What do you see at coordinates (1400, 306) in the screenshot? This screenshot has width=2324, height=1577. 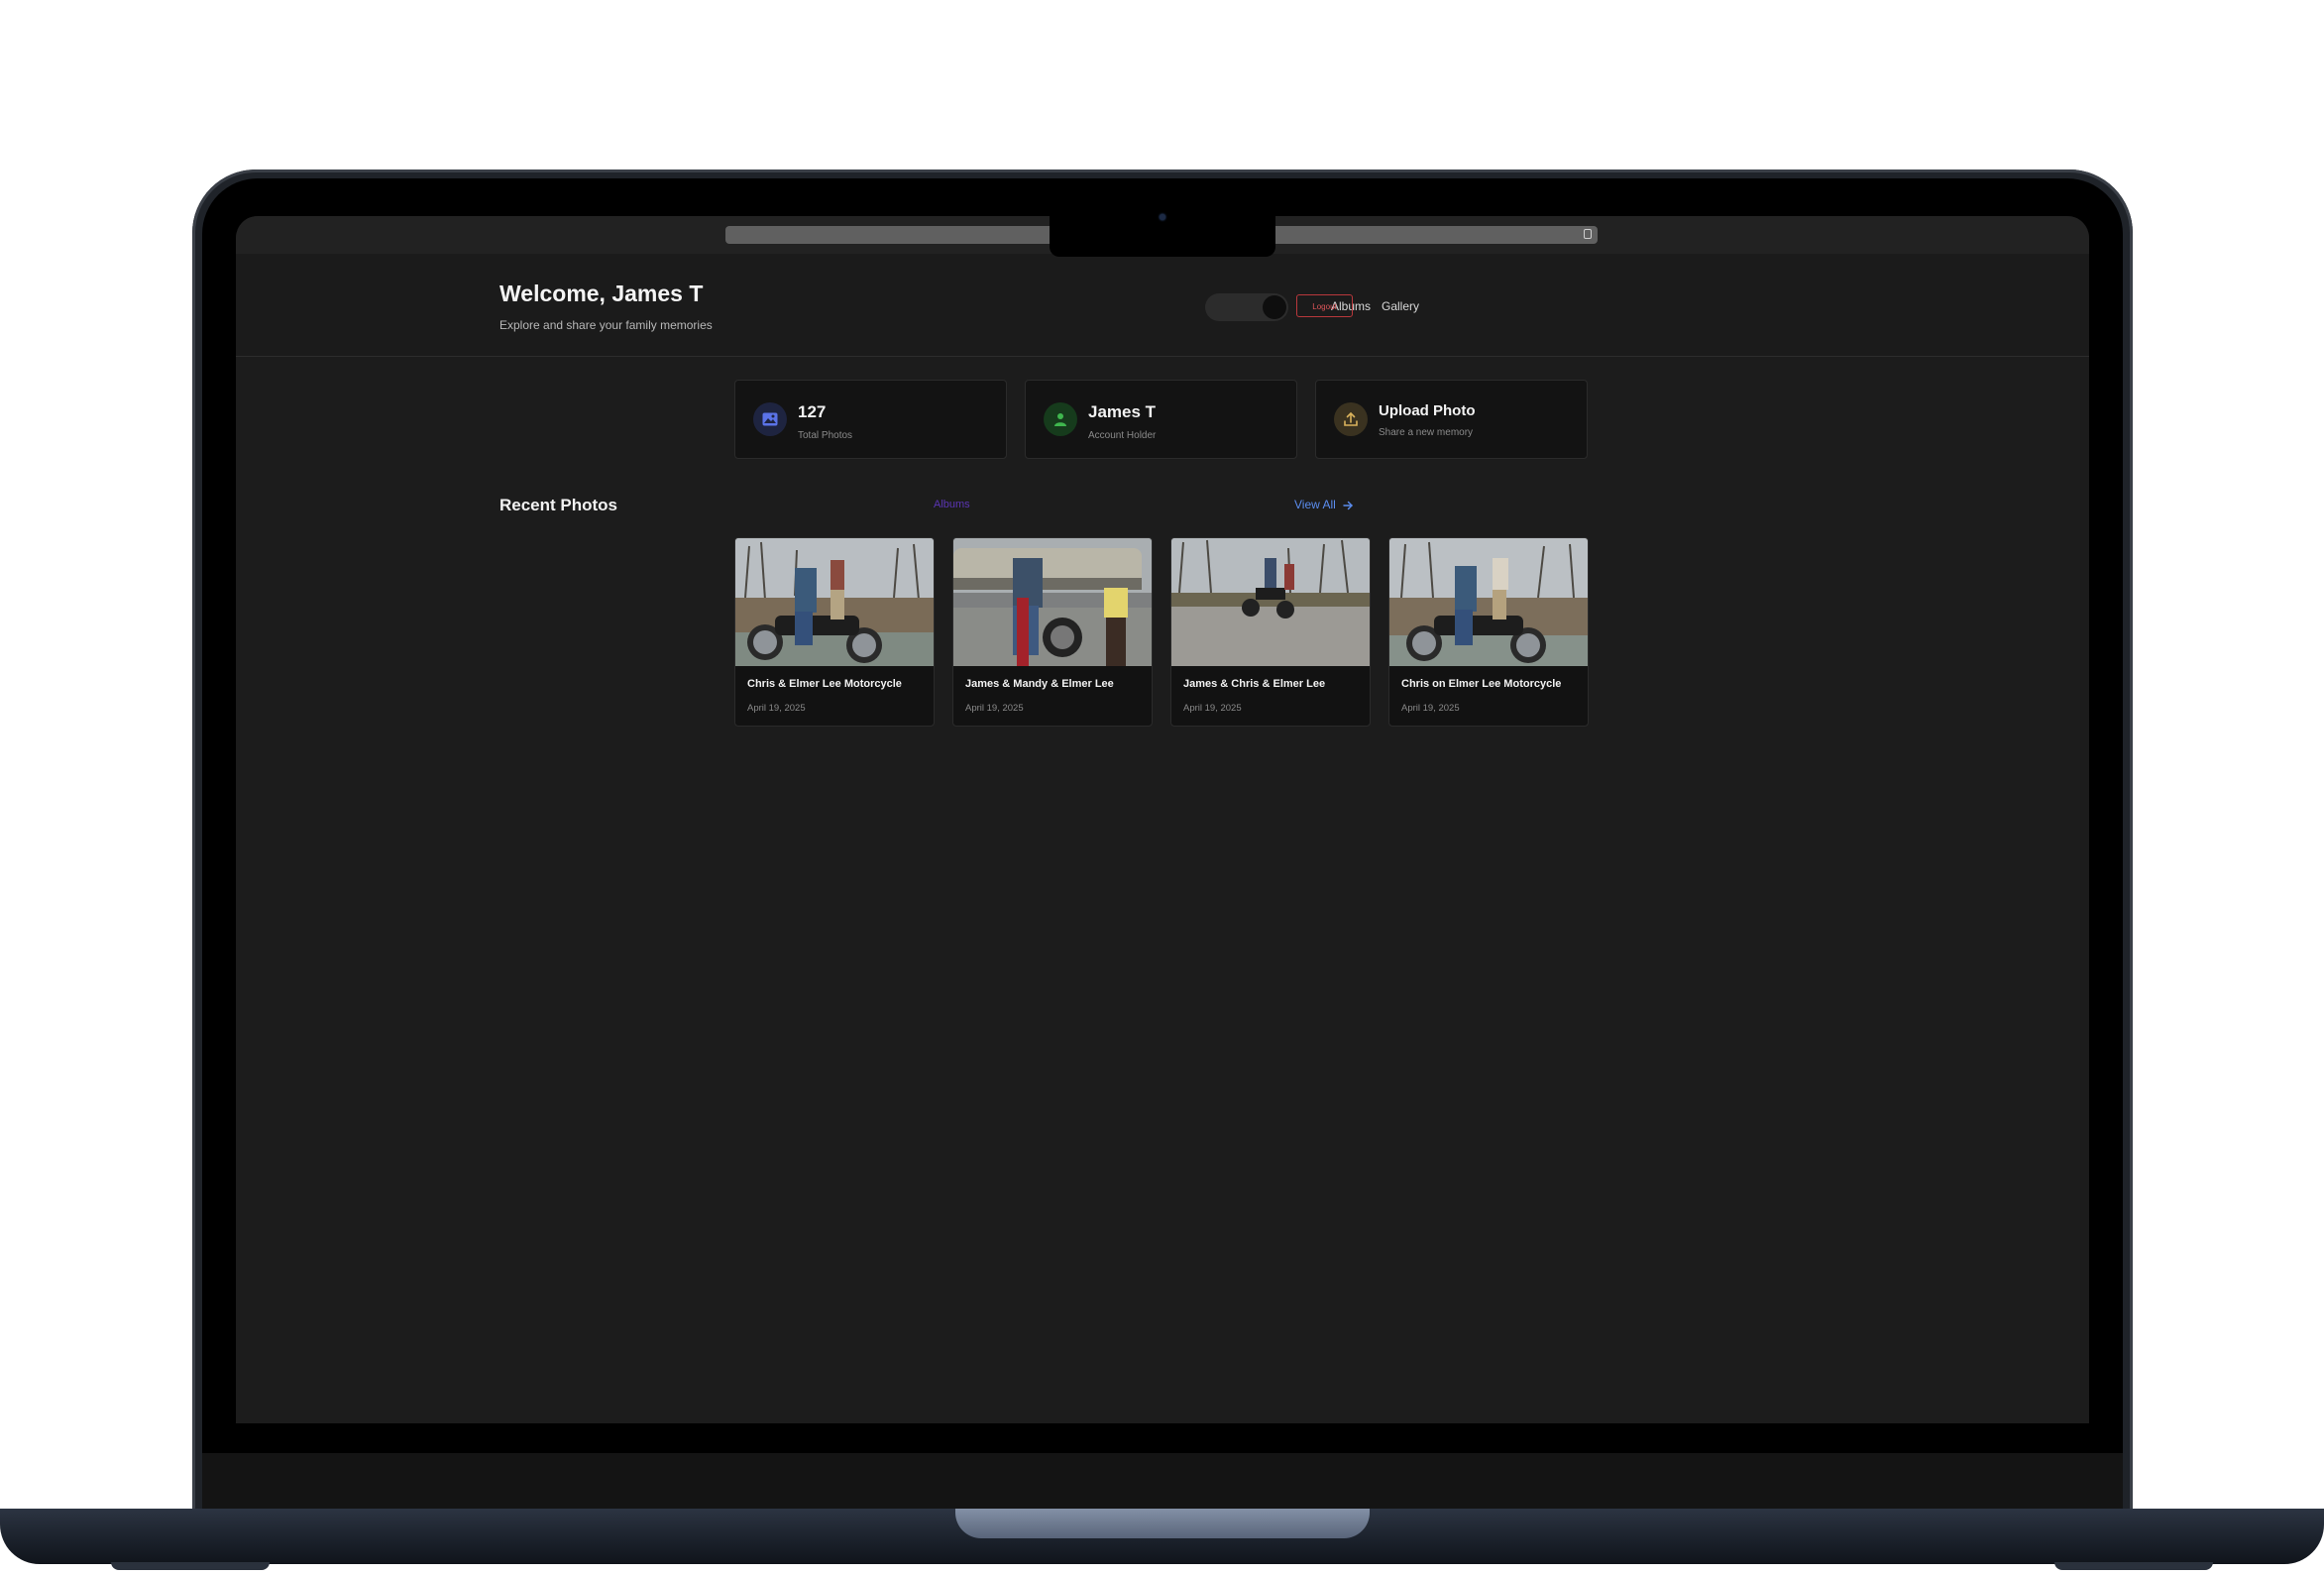 I see `nav-gallery-link: Gallery` at bounding box center [1400, 306].